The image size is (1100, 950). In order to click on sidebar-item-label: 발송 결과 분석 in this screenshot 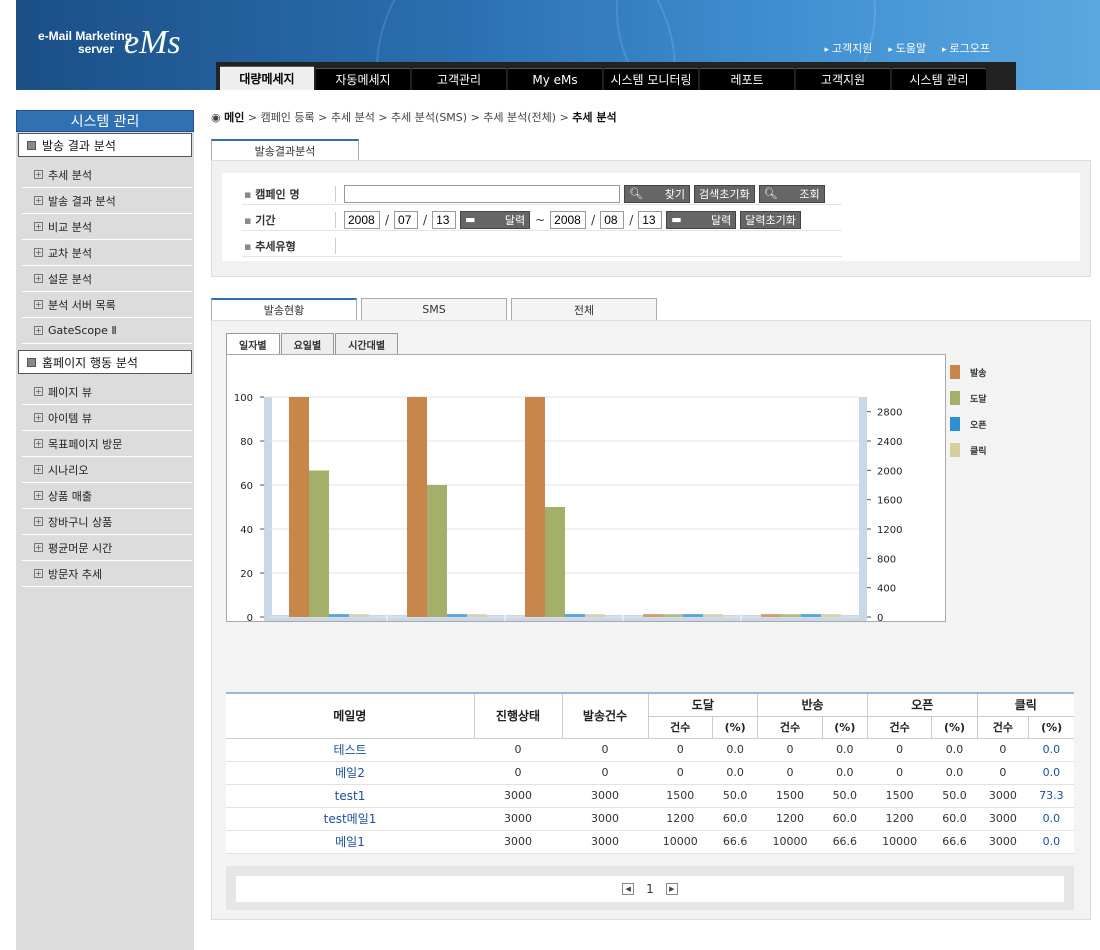, I will do `click(82, 201)`.